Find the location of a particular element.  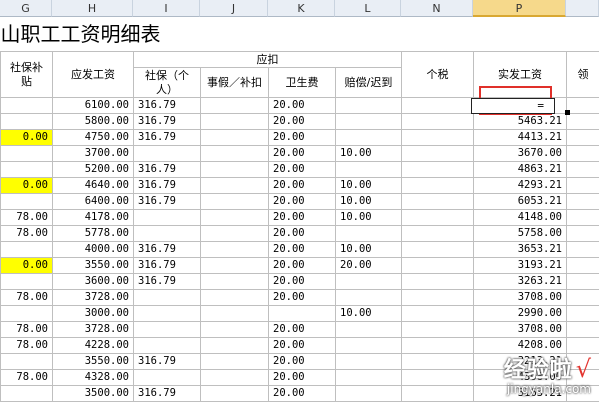

cell-gross-pay: 6400.00 is located at coordinates (93, 202).